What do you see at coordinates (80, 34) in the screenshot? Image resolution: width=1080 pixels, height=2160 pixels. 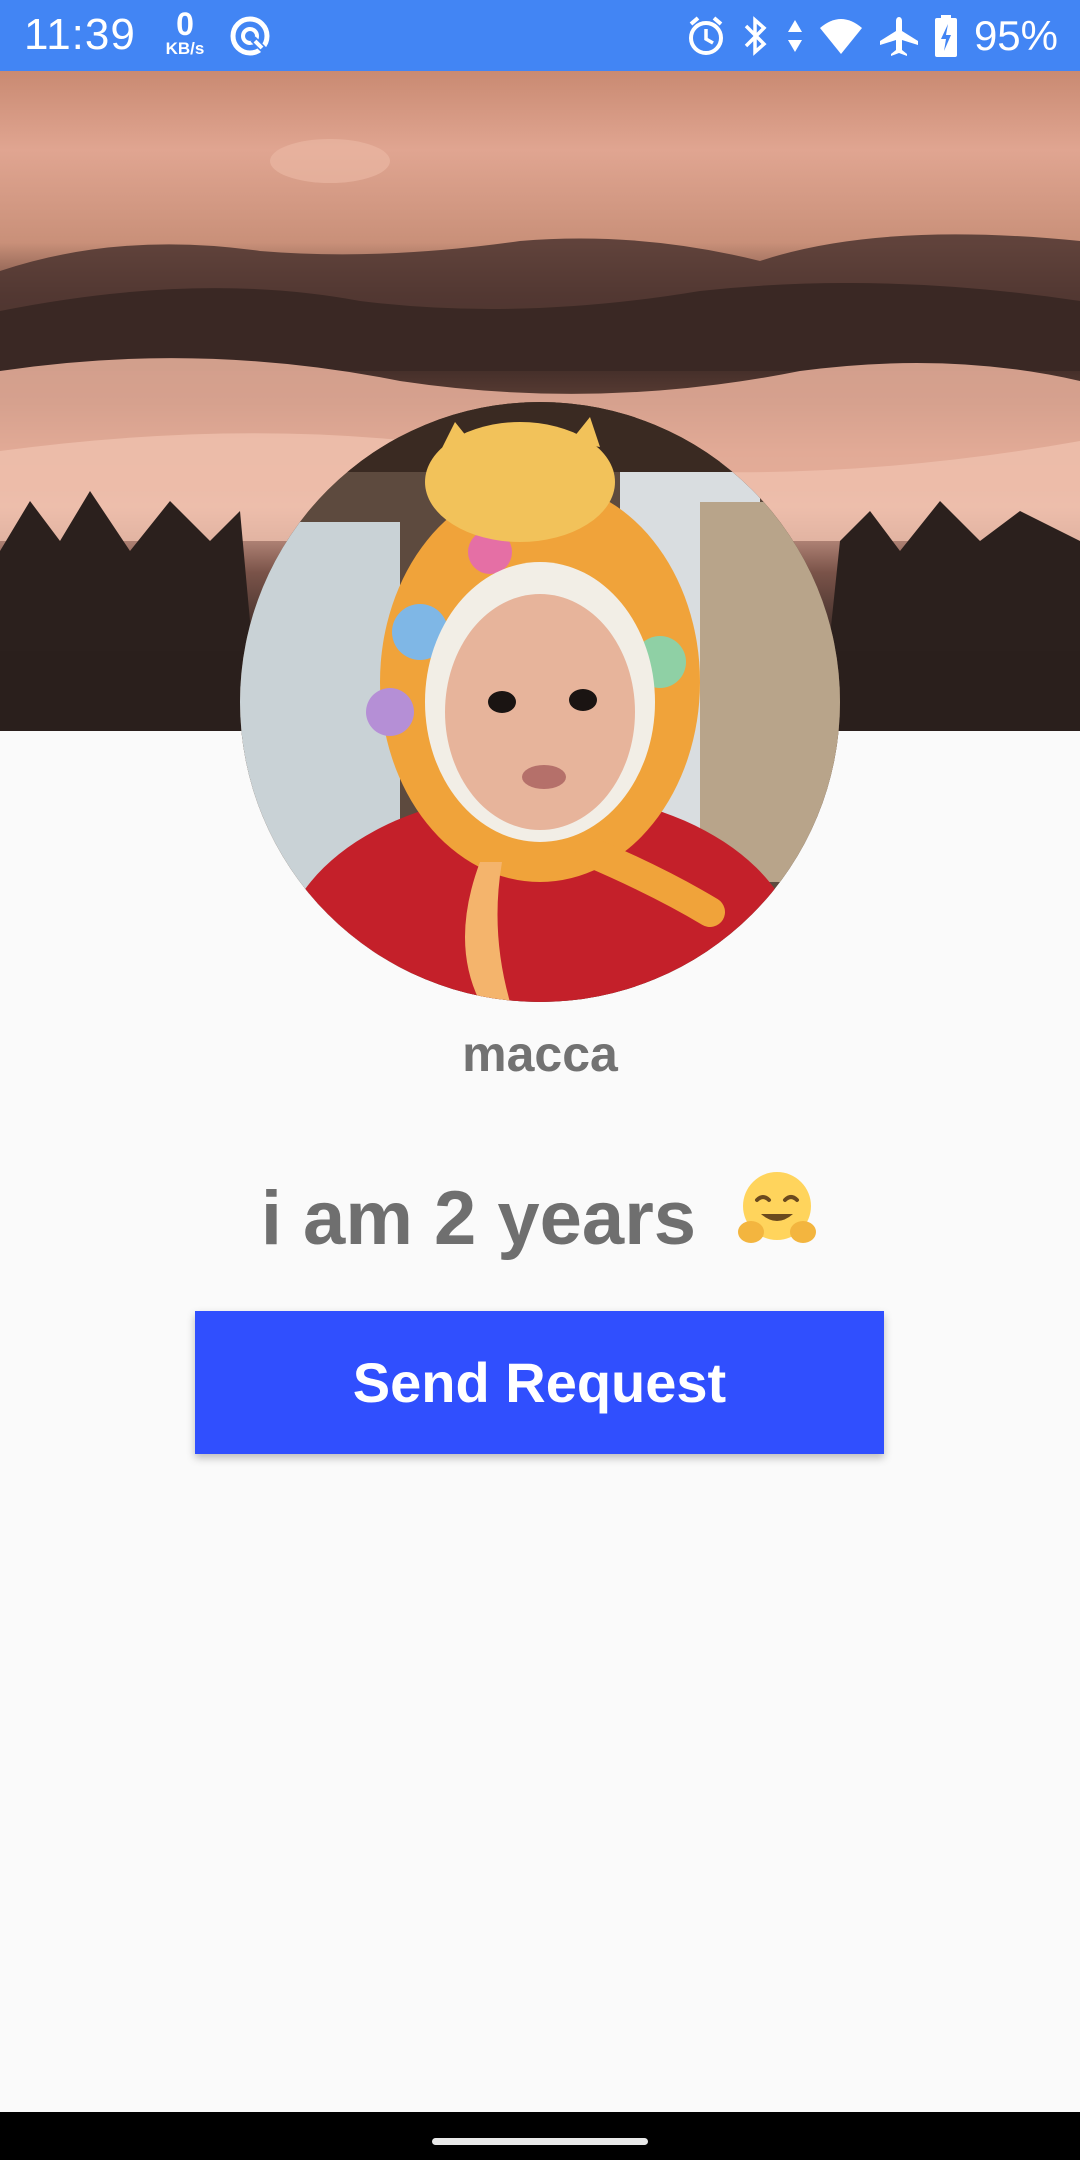 I see `status-time: 11:39` at bounding box center [80, 34].